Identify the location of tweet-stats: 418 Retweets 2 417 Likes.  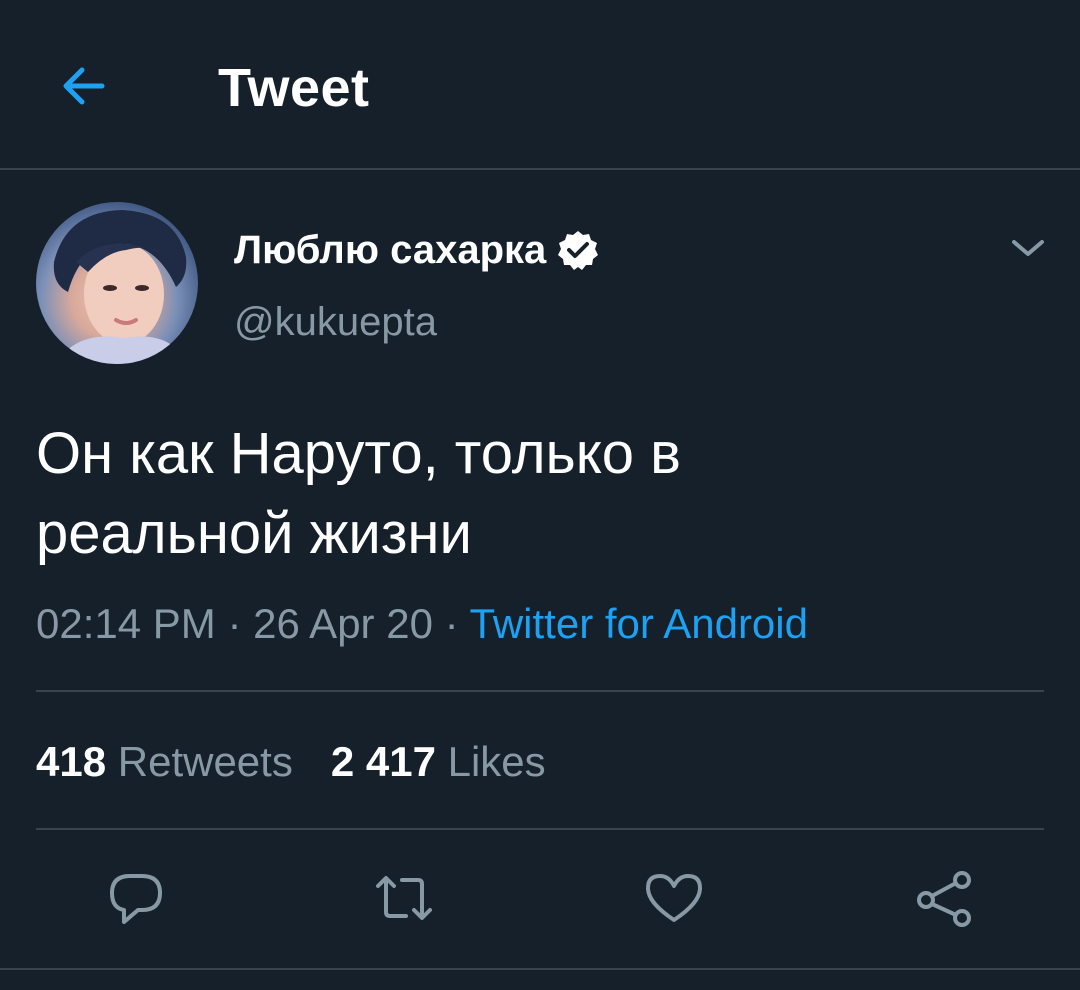
(291, 762).